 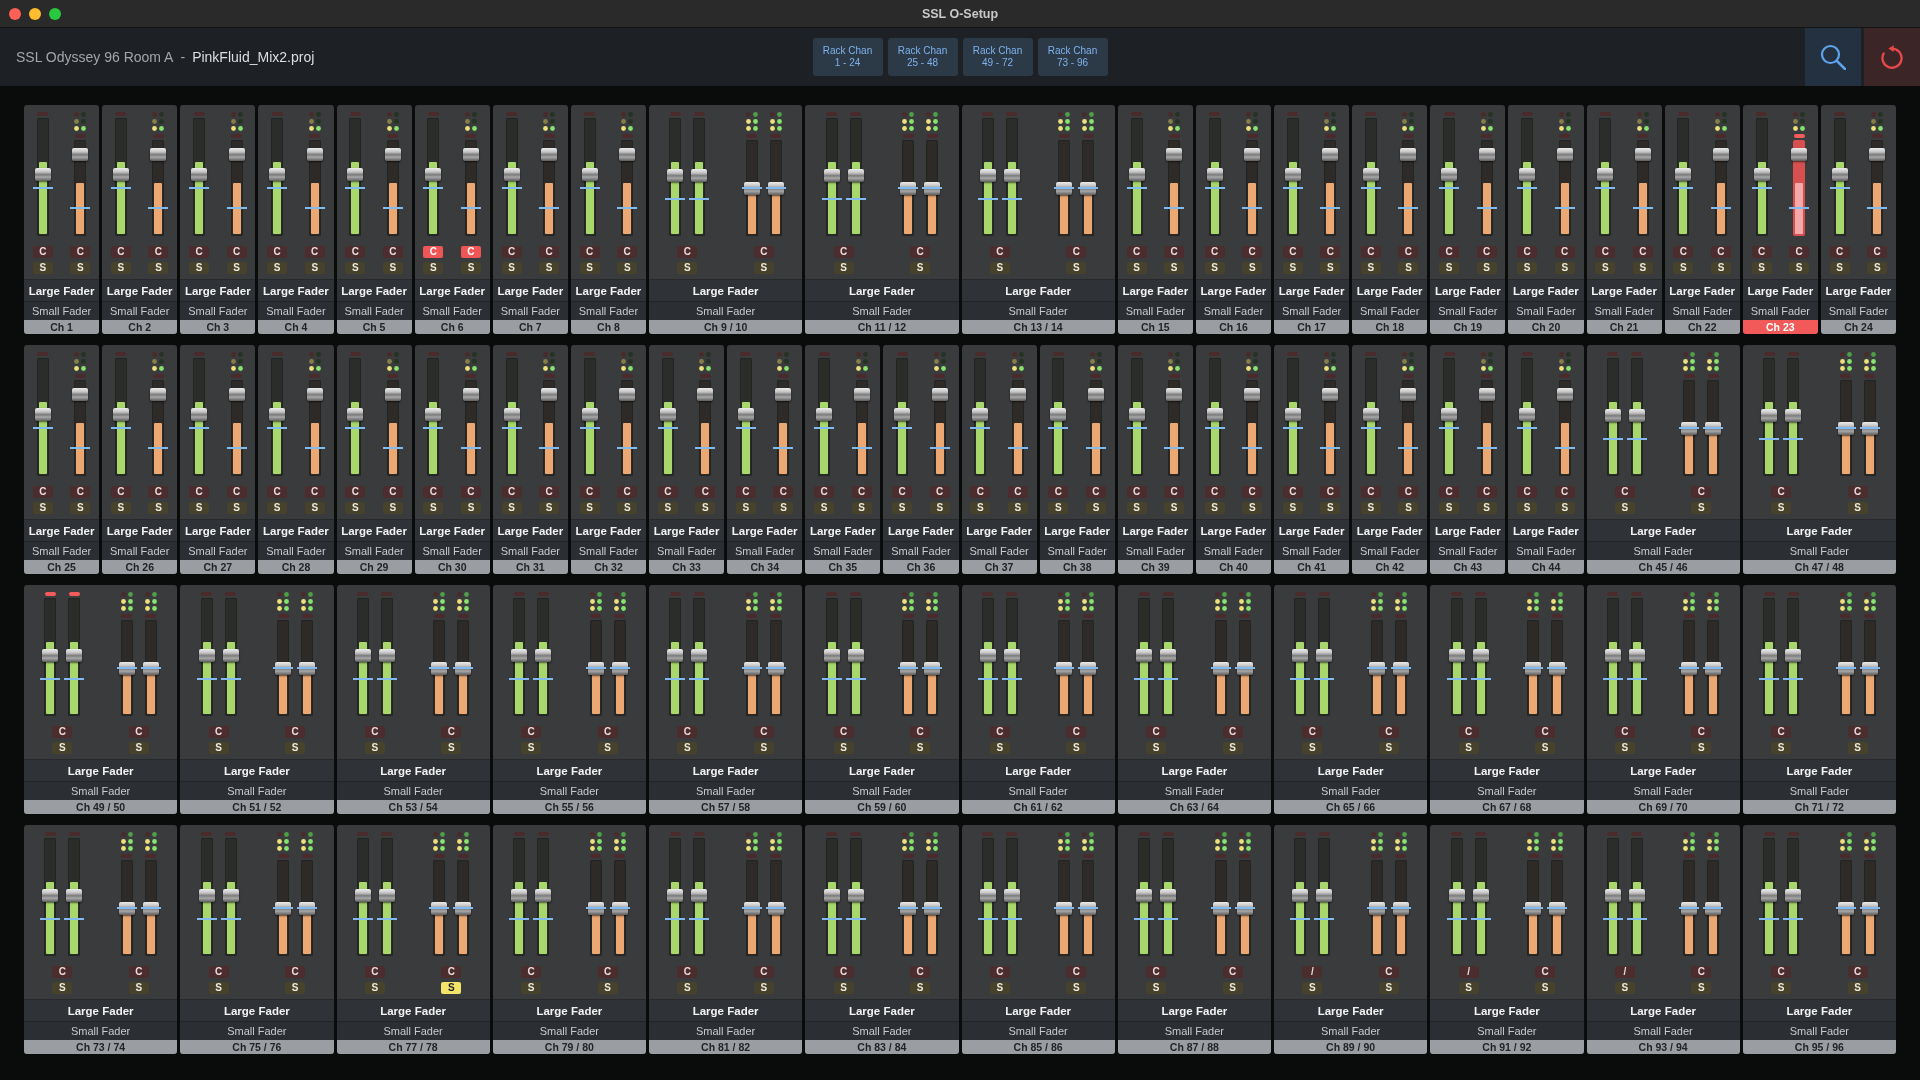 I want to click on cut-button: /, so click(x=1624, y=972).